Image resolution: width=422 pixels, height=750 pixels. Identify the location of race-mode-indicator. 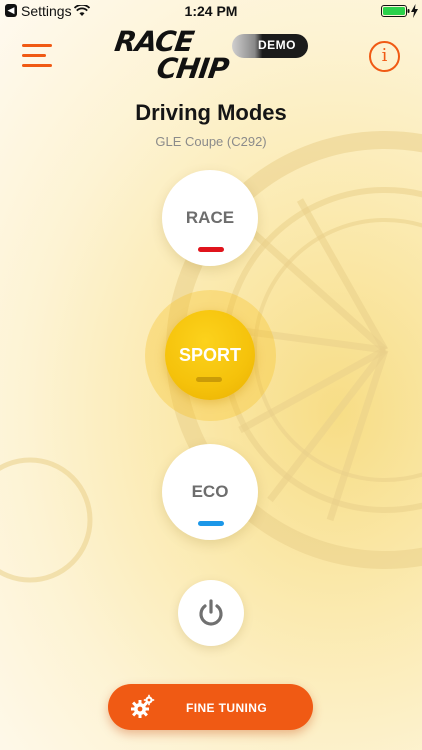
(211, 249).